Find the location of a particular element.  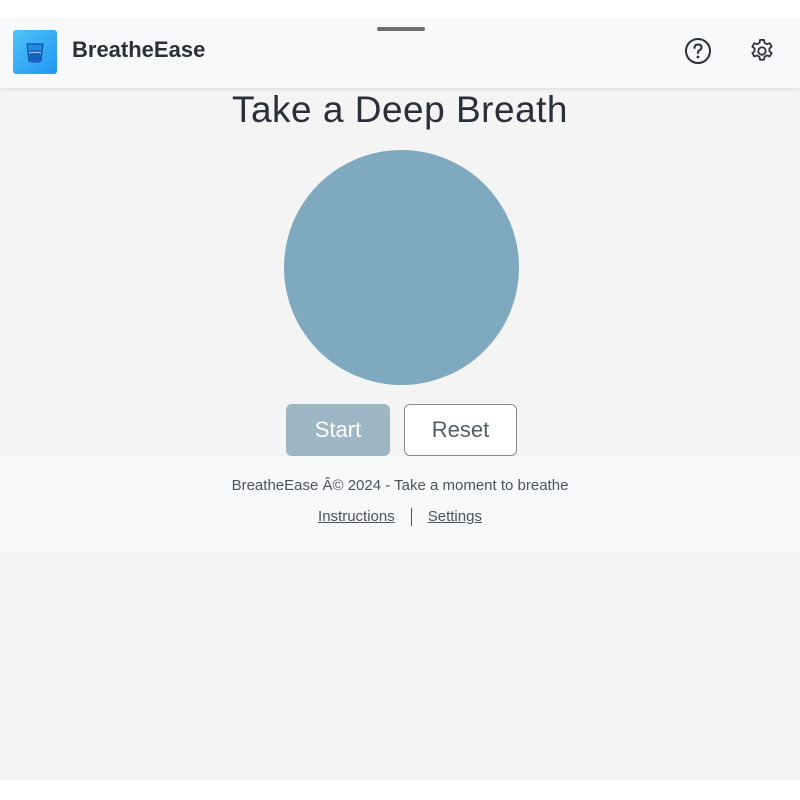

app-title: BreatheEase is located at coordinates (139, 49).